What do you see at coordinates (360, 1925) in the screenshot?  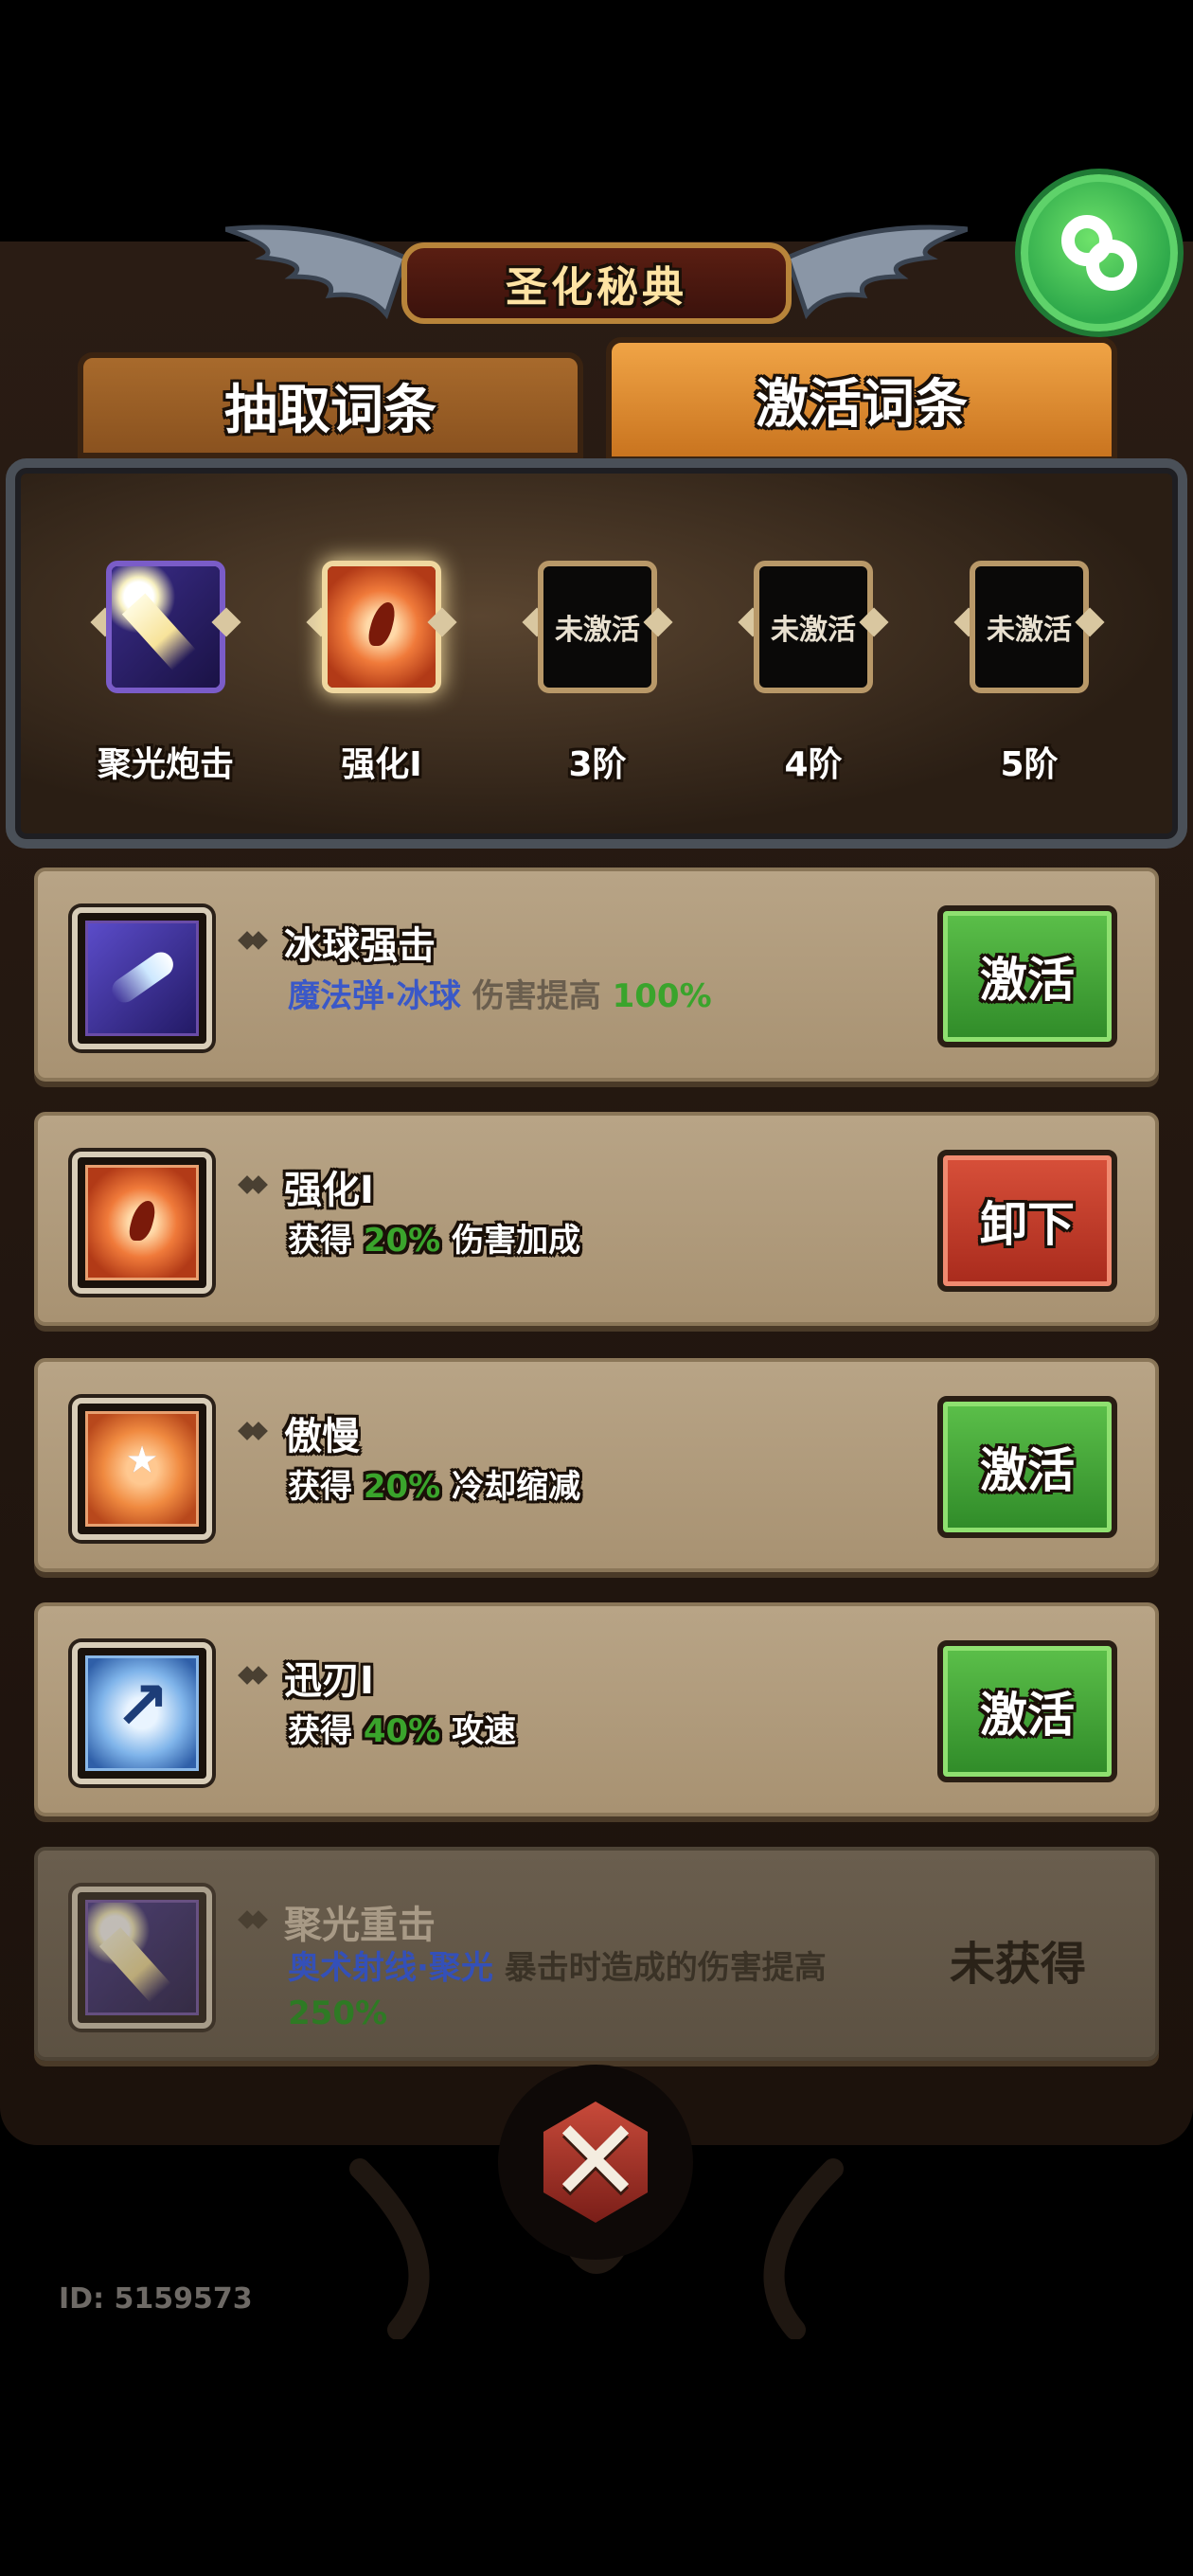 I see `entry-name: 聚光重击` at bounding box center [360, 1925].